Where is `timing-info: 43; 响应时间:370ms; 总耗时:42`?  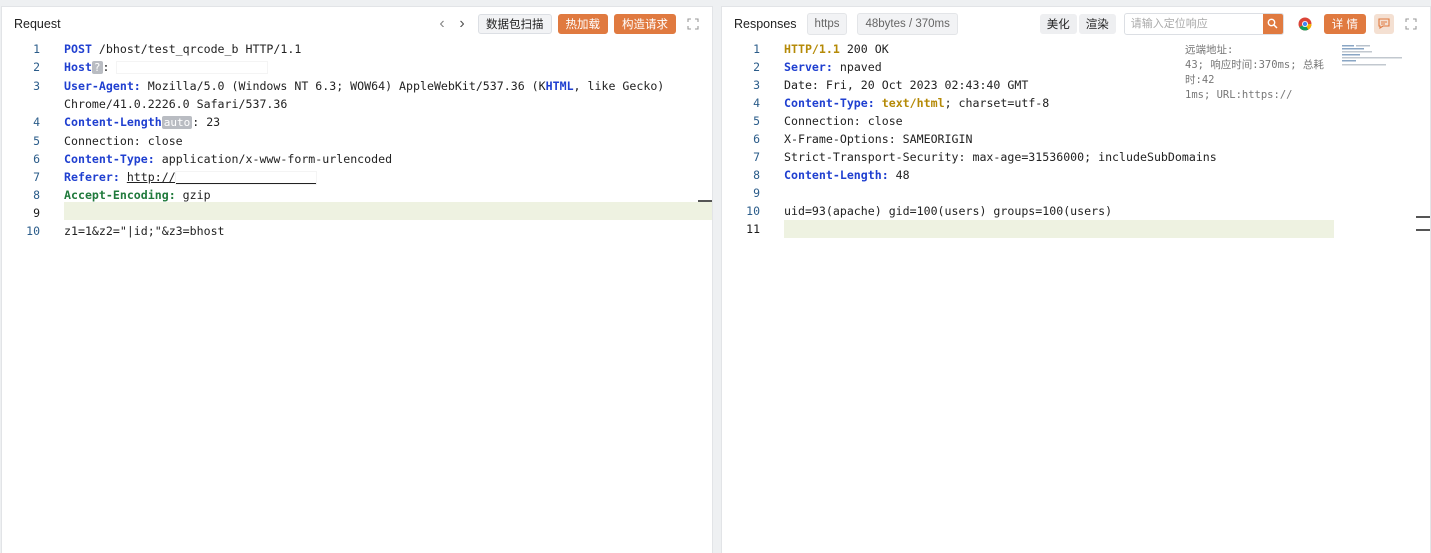
timing-info: 43; 响应时间:370ms; 总耗时:42 is located at coordinates (1254, 72).